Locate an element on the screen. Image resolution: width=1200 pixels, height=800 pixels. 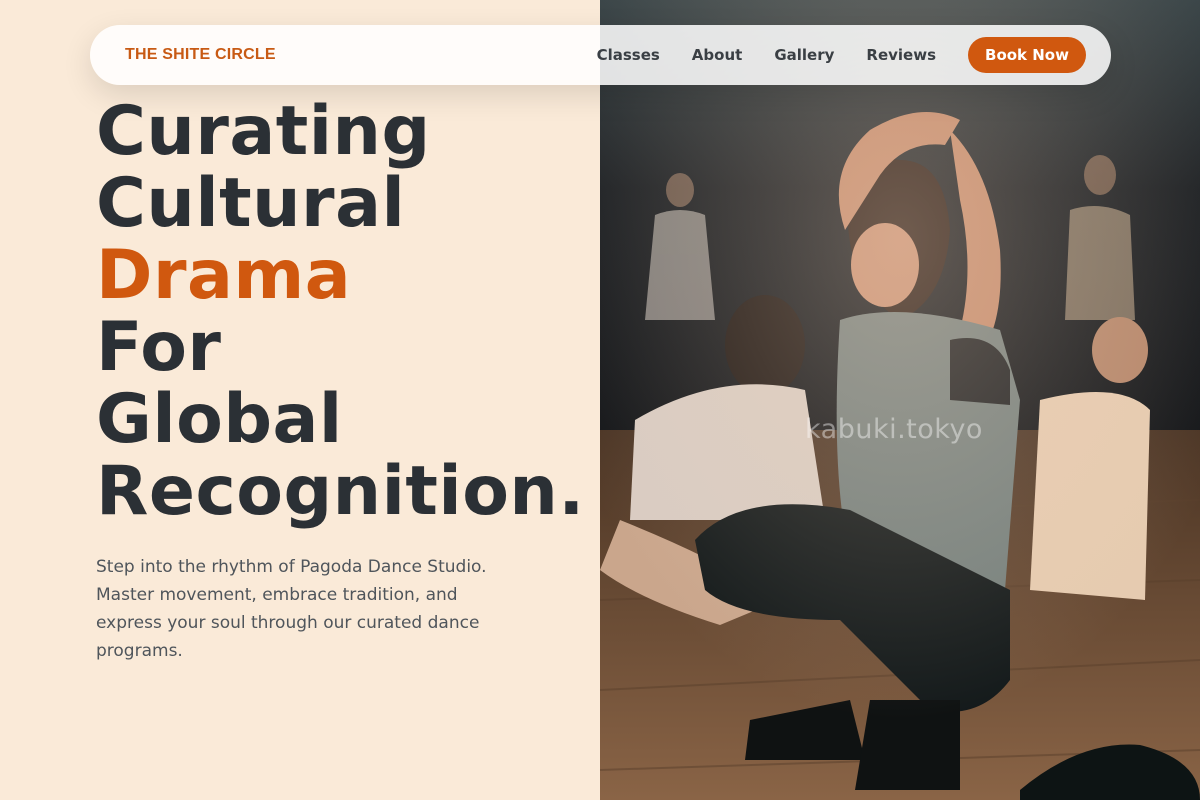
nav-link-reviews: Reviews is located at coordinates (901, 55).